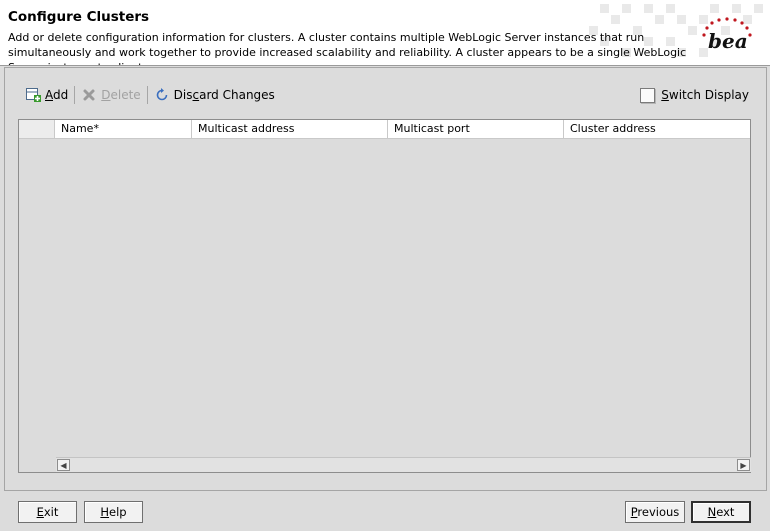 Image resolution: width=770 pixels, height=531 pixels. What do you see at coordinates (33, 95) in the screenshot?
I see `add-row-icon` at bounding box center [33, 95].